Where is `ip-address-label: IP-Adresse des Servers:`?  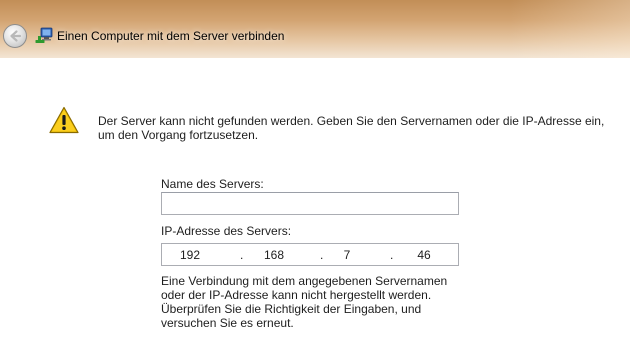 ip-address-label: IP-Adresse des Servers: is located at coordinates (226, 231).